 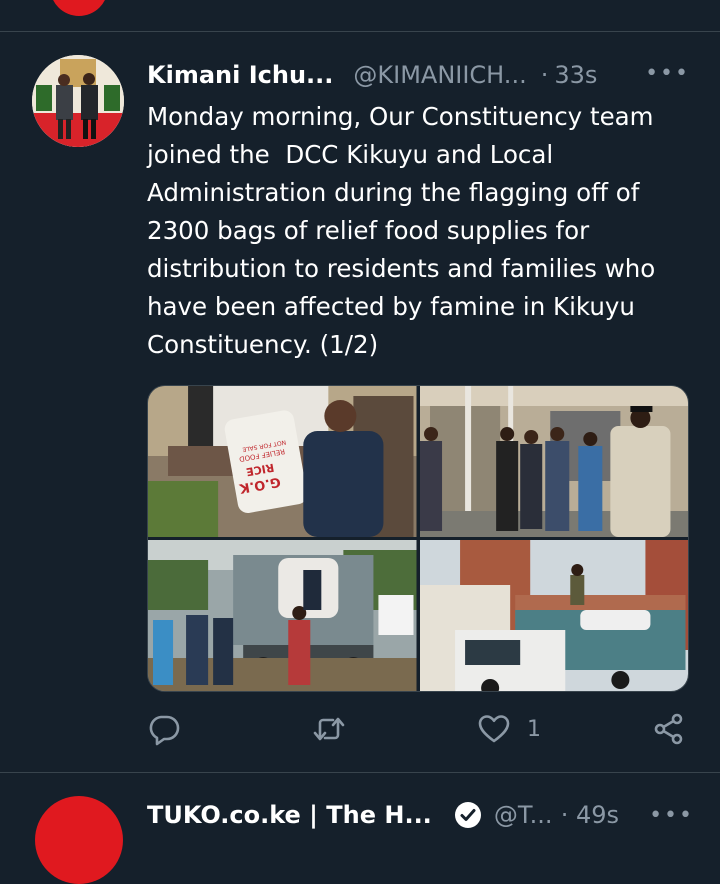 What do you see at coordinates (534, 729) in the screenshot?
I see `like-count: 1` at bounding box center [534, 729].